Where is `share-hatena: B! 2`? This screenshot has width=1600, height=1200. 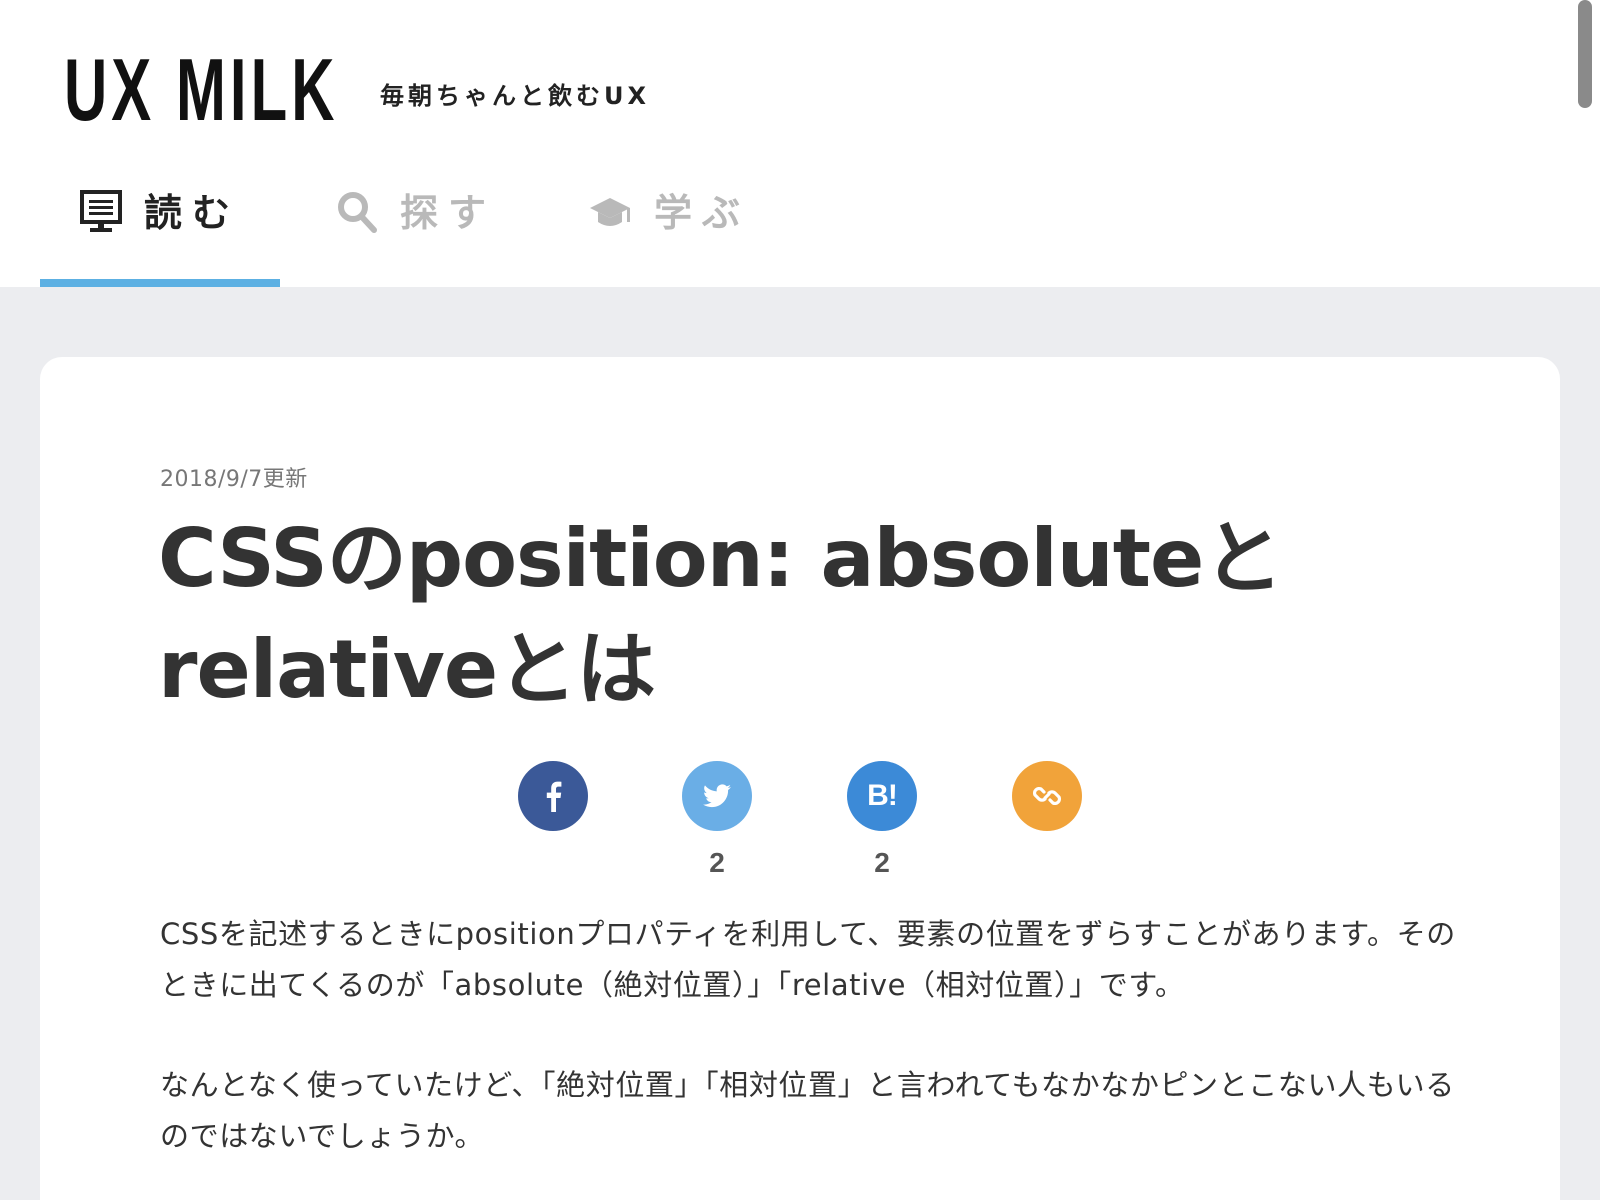 share-hatena: B! 2 is located at coordinates (882, 822).